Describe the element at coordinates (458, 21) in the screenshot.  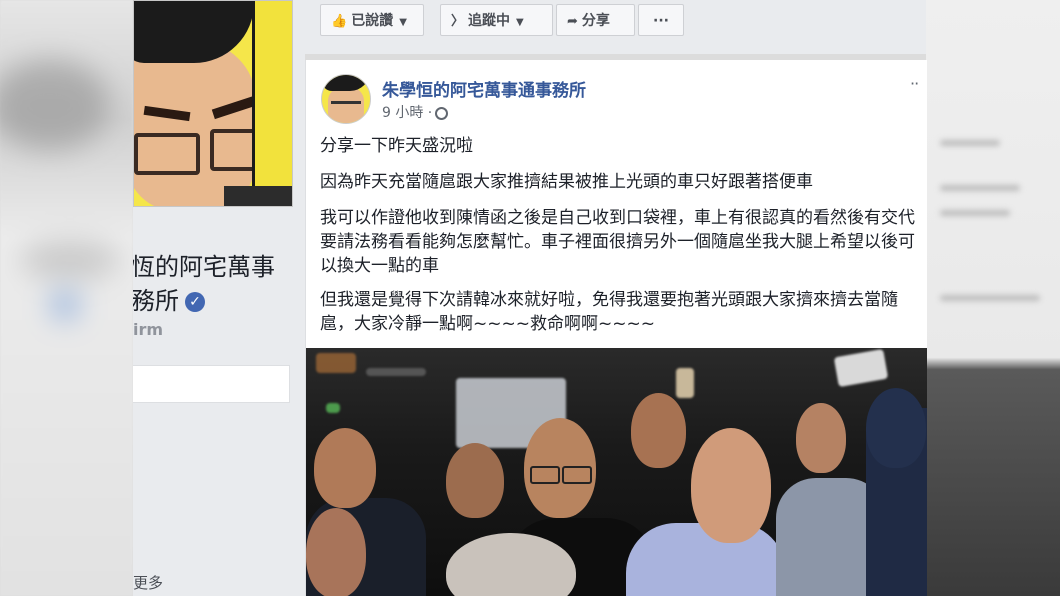
I see `rss-icon: 〉` at that location.